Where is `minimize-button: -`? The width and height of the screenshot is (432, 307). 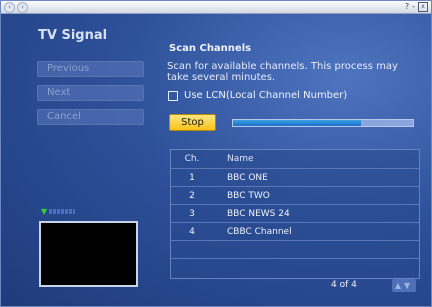 minimize-button: - is located at coordinates (413, 6).